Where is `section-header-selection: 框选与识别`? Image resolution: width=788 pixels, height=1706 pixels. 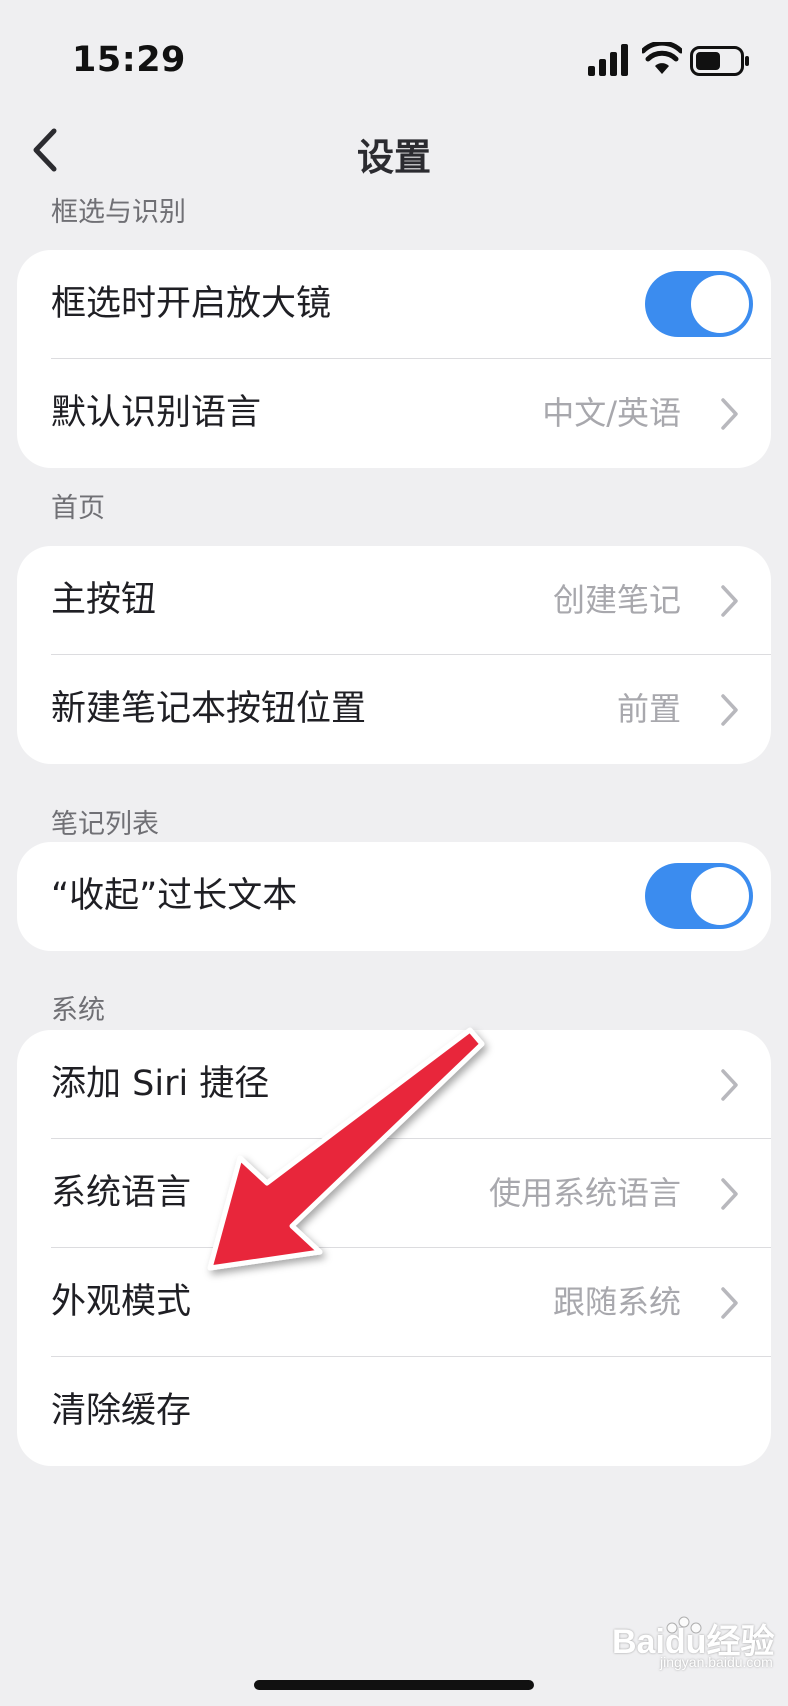 section-header-selection: 框选与识别 is located at coordinates (118, 212).